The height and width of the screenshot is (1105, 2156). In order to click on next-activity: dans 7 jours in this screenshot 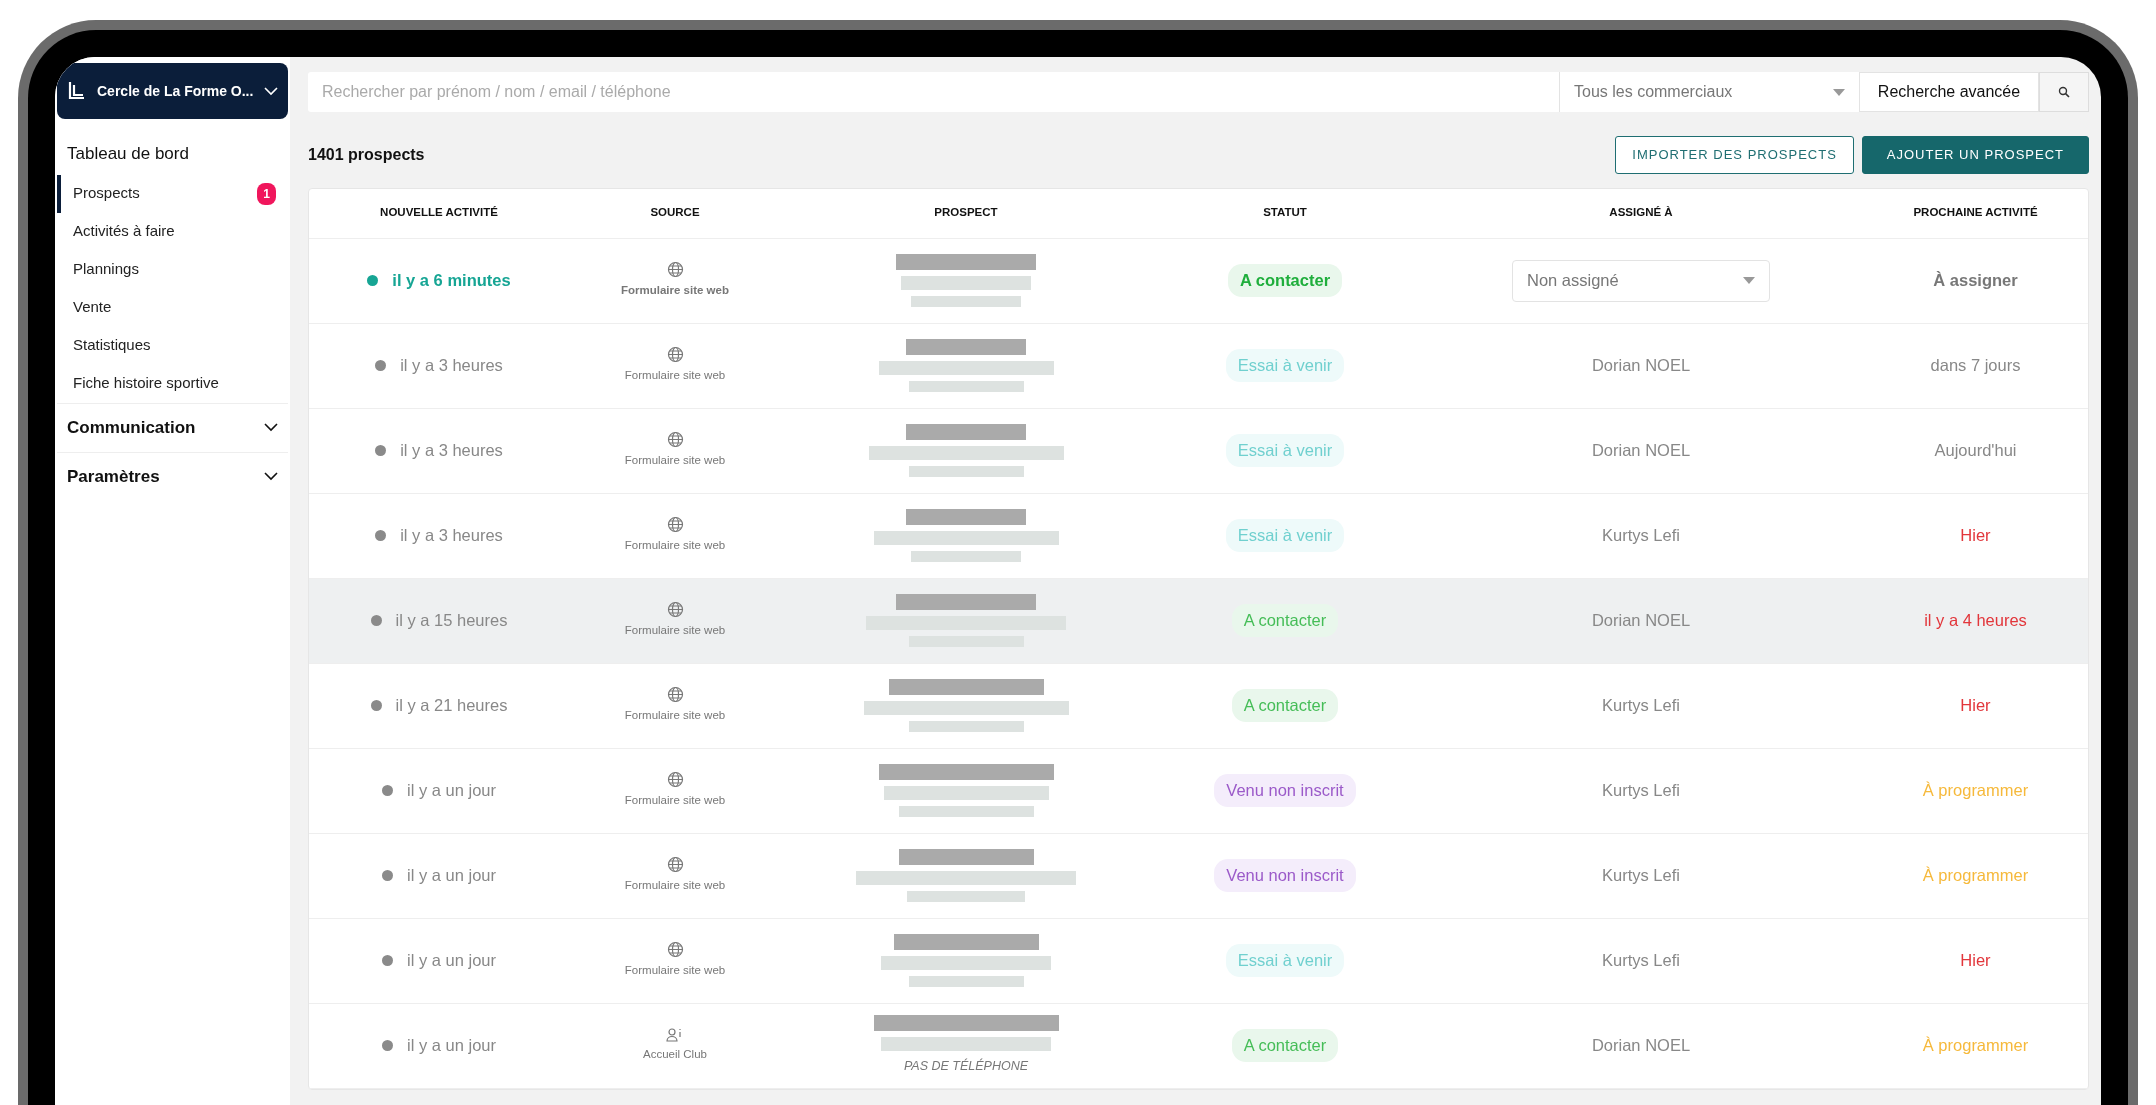, I will do `click(1975, 365)`.